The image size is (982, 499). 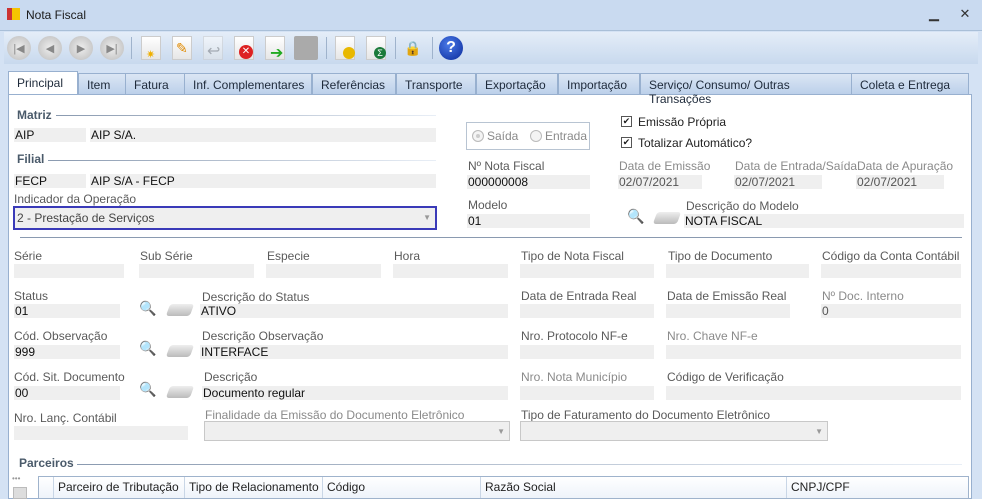 What do you see at coordinates (587, 311) in the screenshot?
I see `data-entrada-real-field` at bounding box center [587, 311].